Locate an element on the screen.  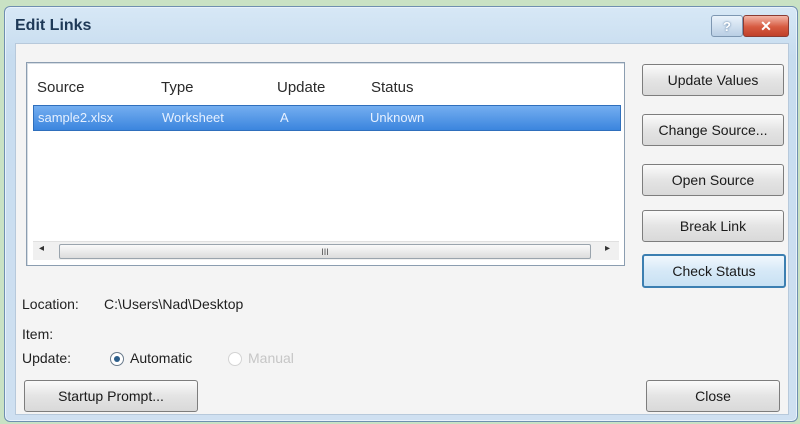
column-header-status: Status is located at coordinates (392, 87).